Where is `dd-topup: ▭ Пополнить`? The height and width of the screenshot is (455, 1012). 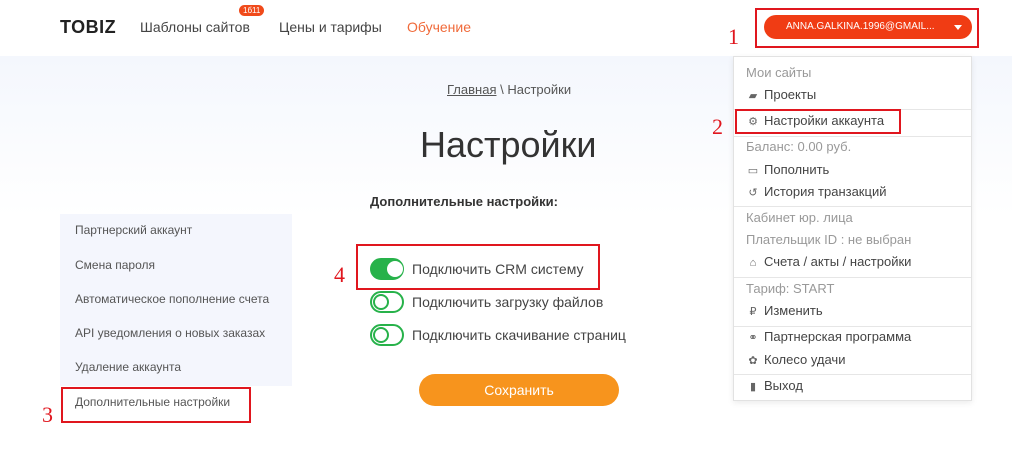 dd-topup: ▭ Пополнить is located at coordinates (788, 169).